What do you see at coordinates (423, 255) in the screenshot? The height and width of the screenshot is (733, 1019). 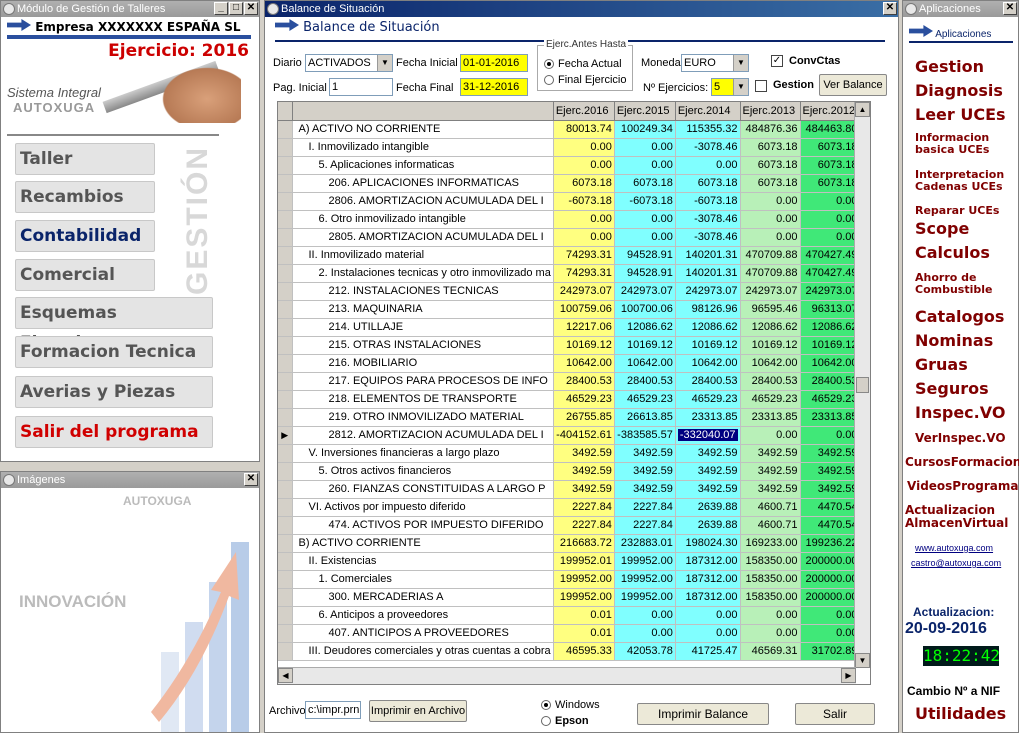 I see `account-cell: II. Inmovilizado material` at bounding box center [423, 255].